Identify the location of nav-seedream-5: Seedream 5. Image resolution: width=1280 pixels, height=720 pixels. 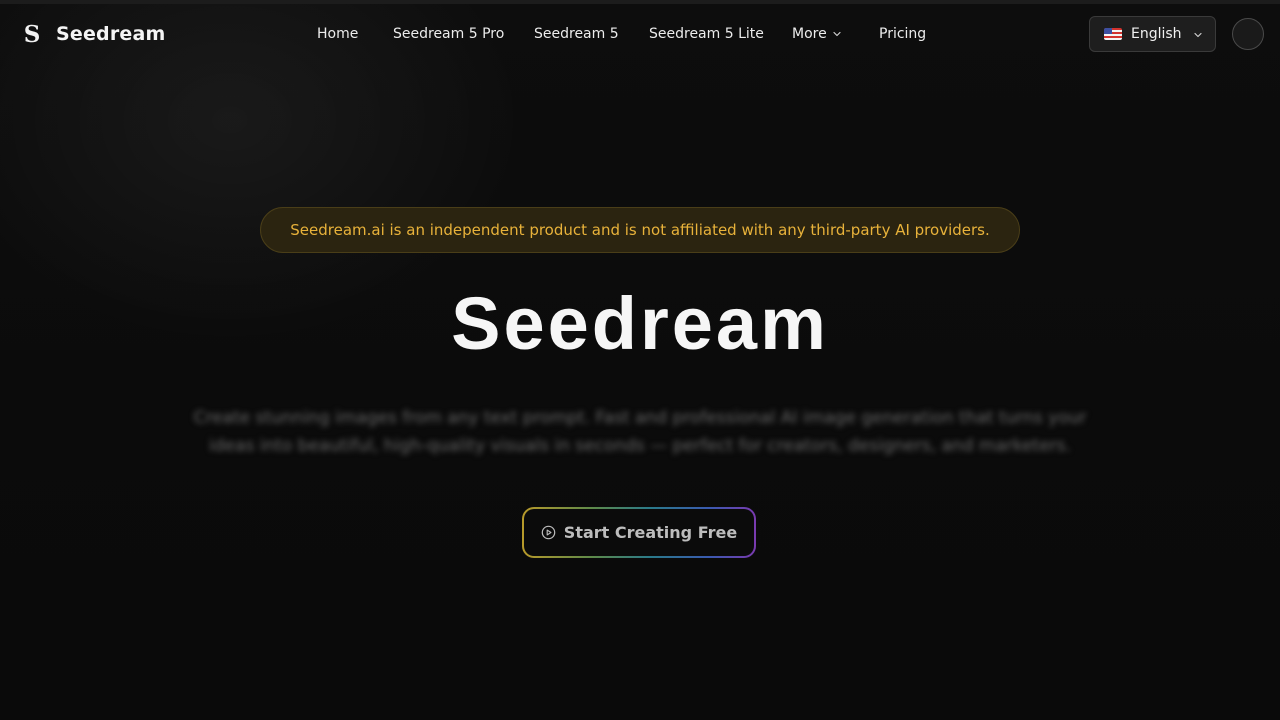
(576, 34).